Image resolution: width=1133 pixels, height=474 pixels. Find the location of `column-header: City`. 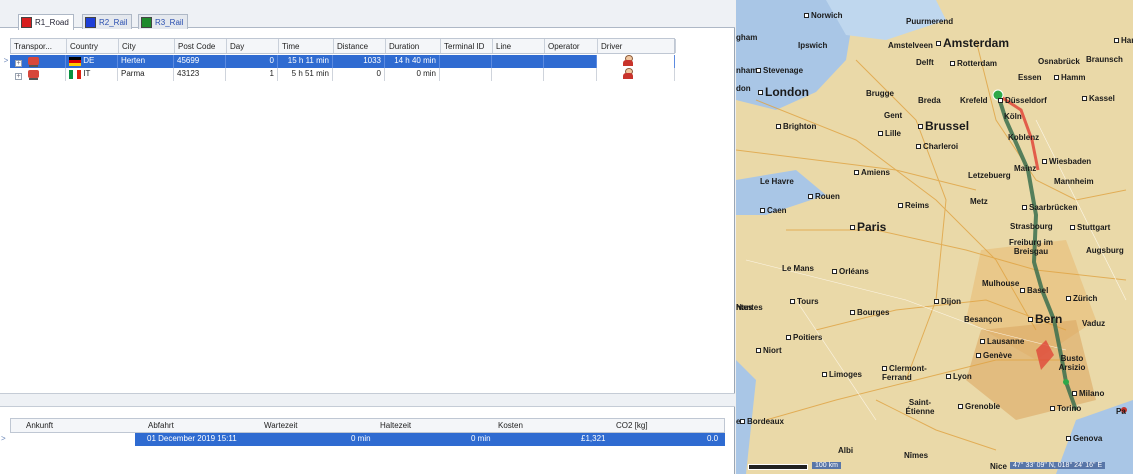

column-header: City is located at coordinates (147, 46).